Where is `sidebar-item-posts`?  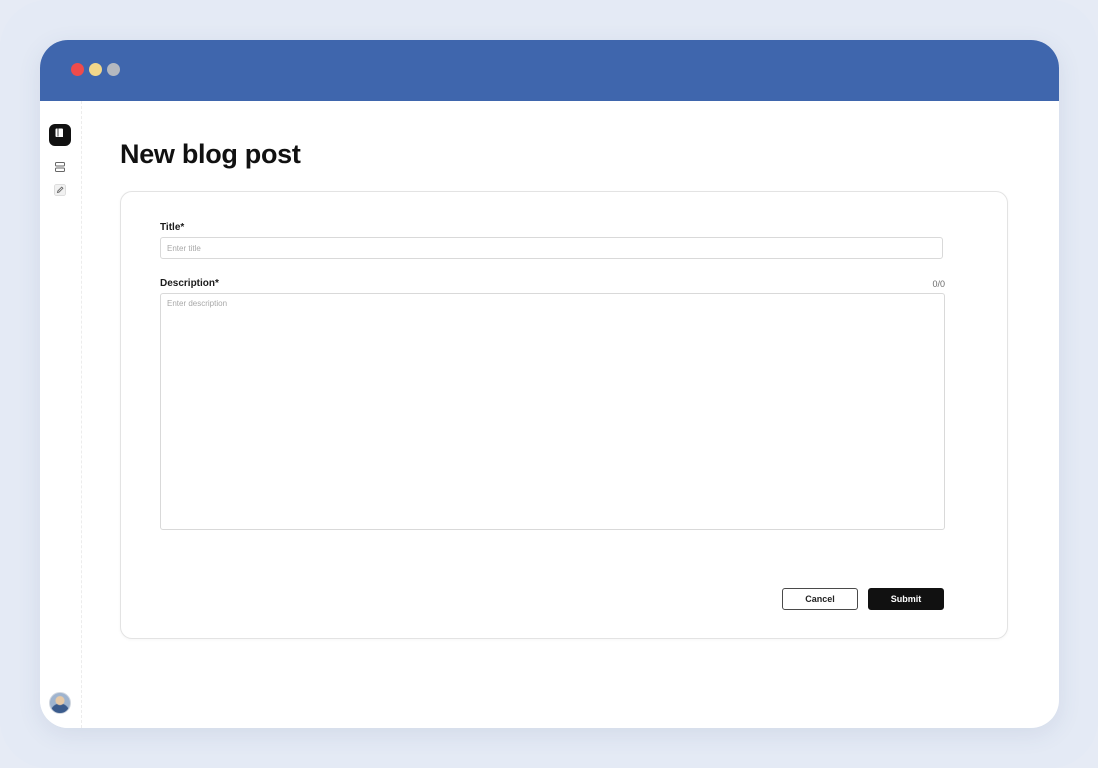
sidebar-item-posts is located at coordinates (60, 135).